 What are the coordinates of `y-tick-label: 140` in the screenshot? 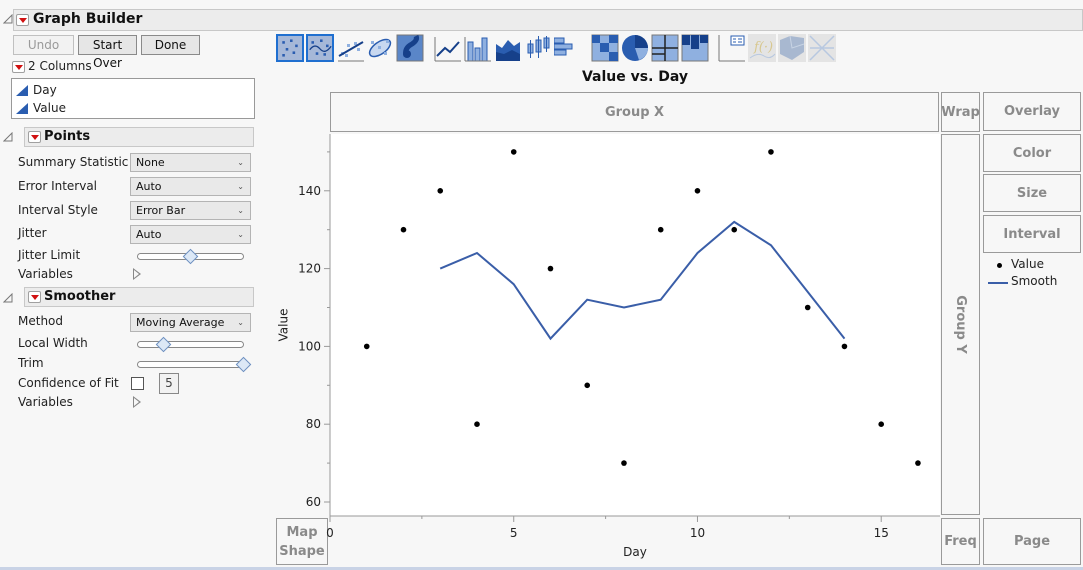 It's located at (309, 191).